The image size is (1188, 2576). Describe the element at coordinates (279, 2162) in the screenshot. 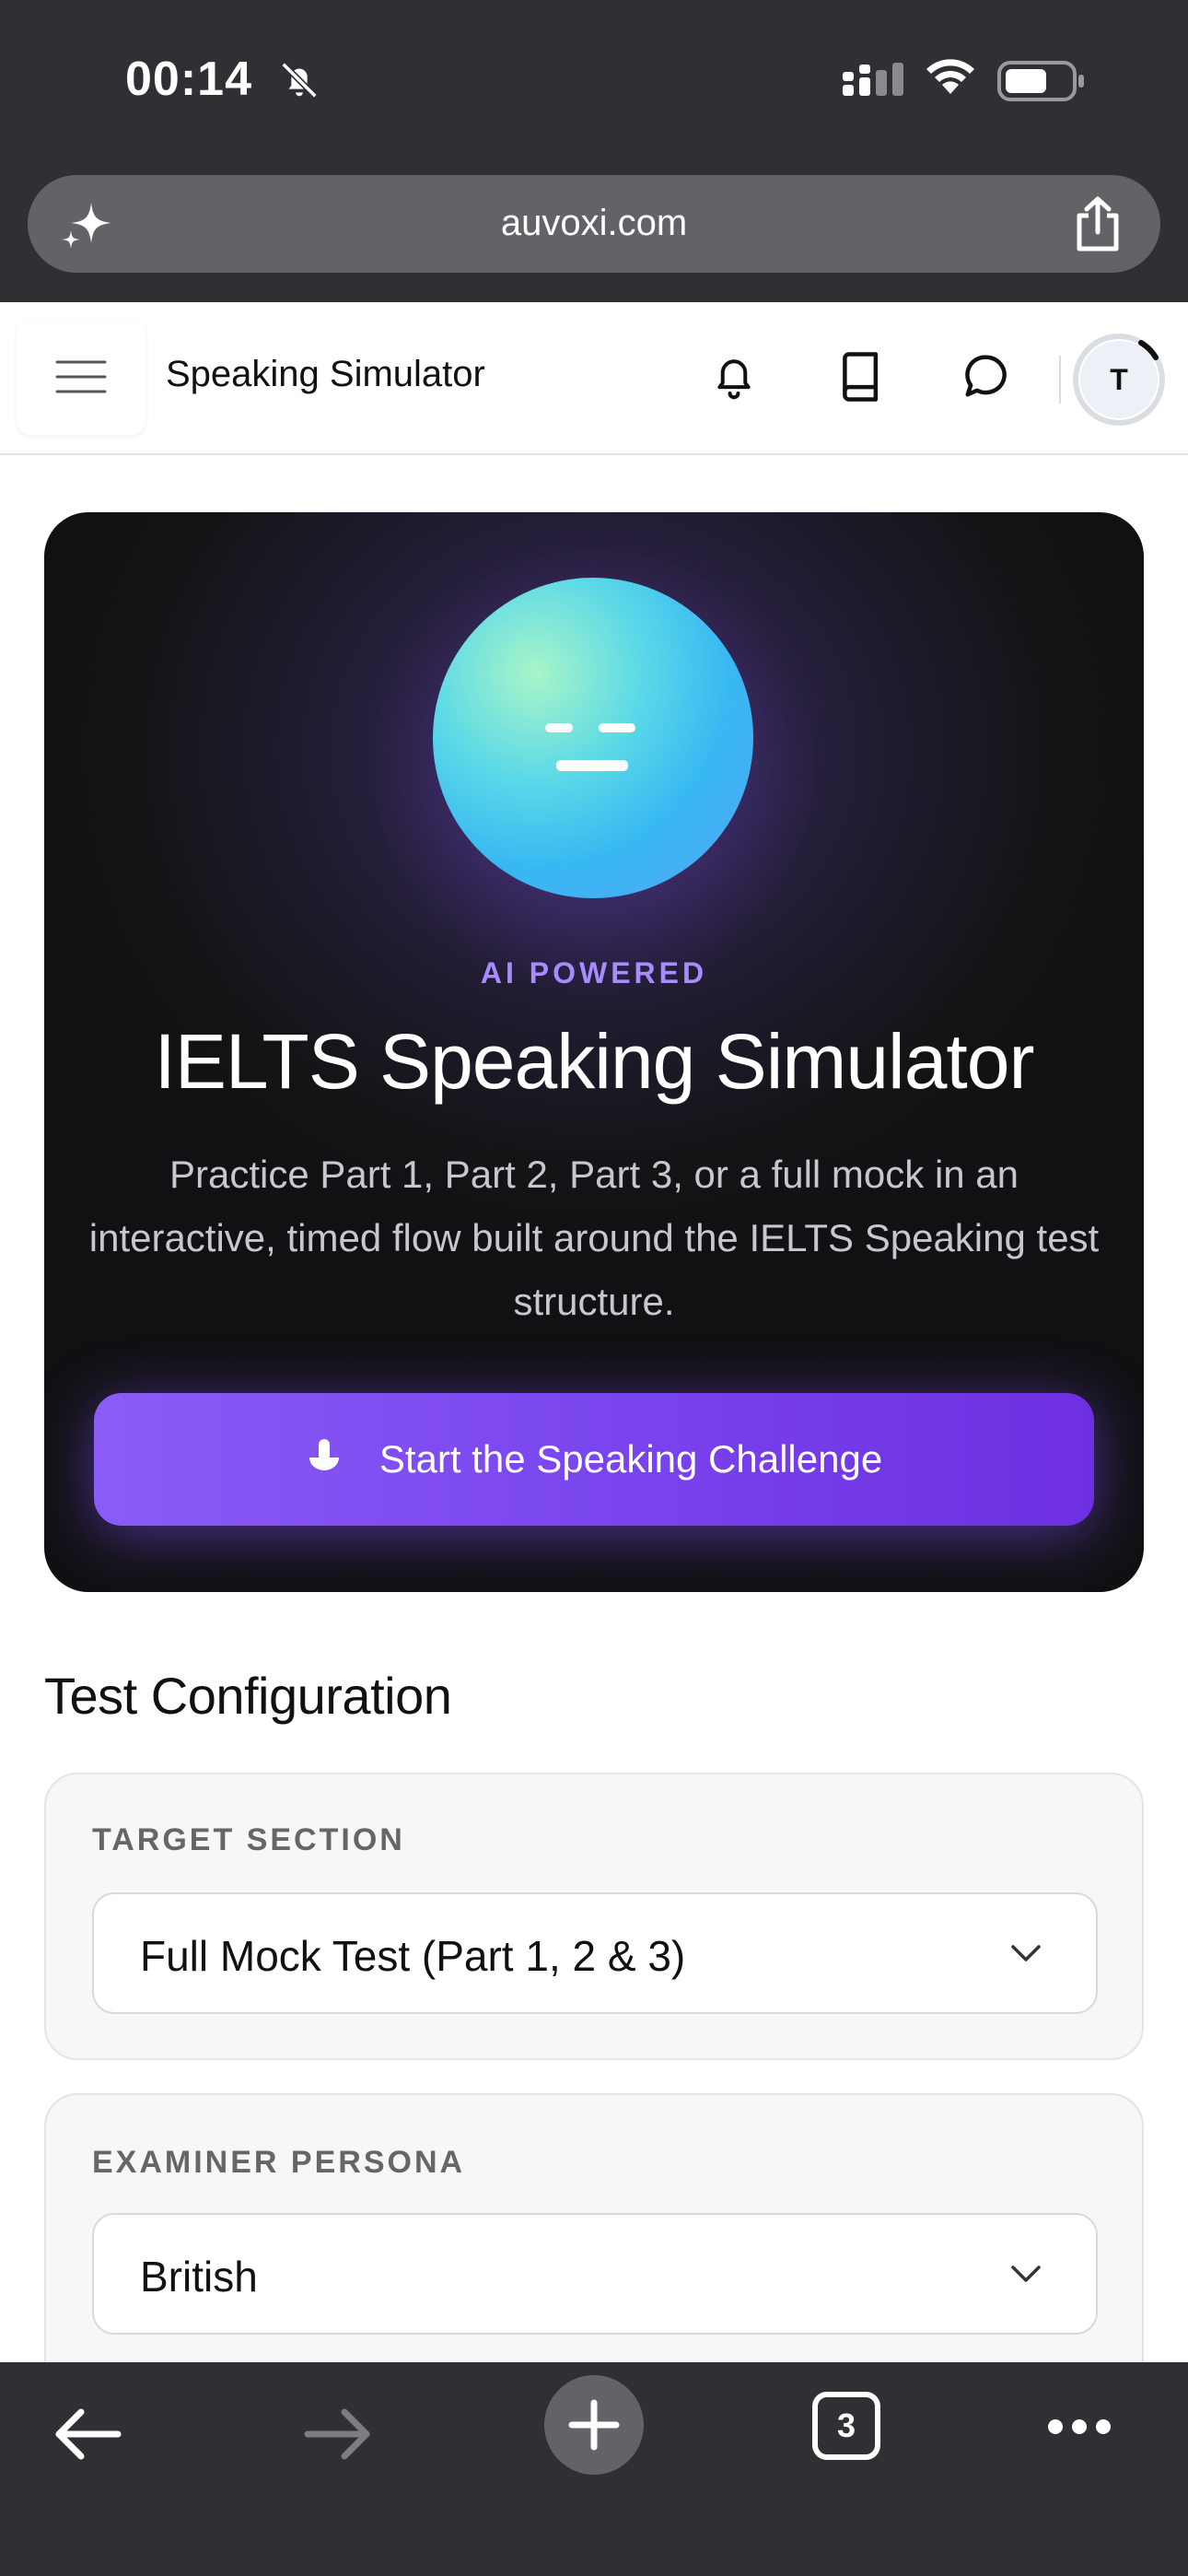

I see `examiner-persona-label: EXAMINER PERSONA` at that location.